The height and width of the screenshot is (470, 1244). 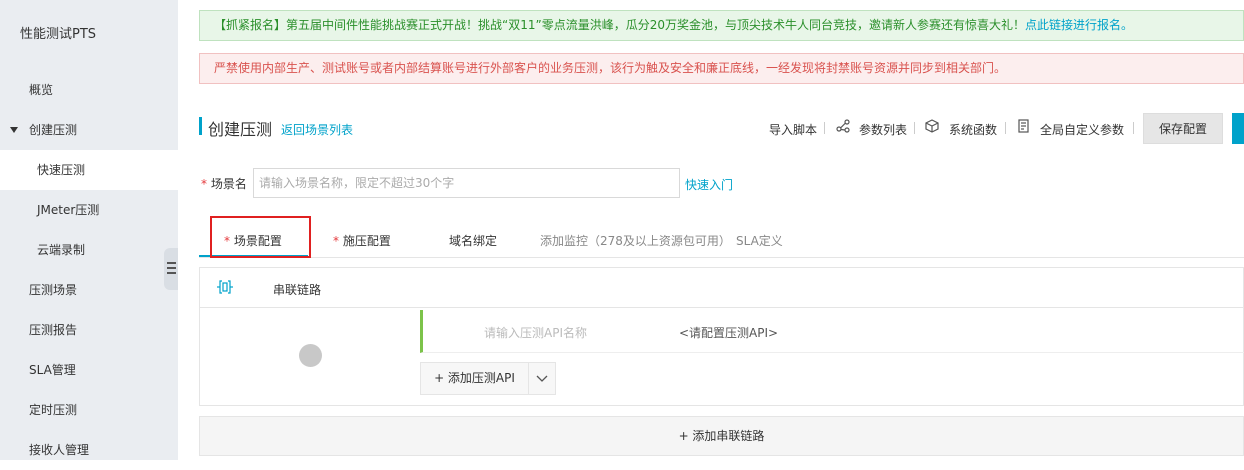 What do you see at coordinates (89, 210) in the screenshot?
I see `sidebar-item-jmeter-test: JMeter压测` at bounding box center [89, 210].